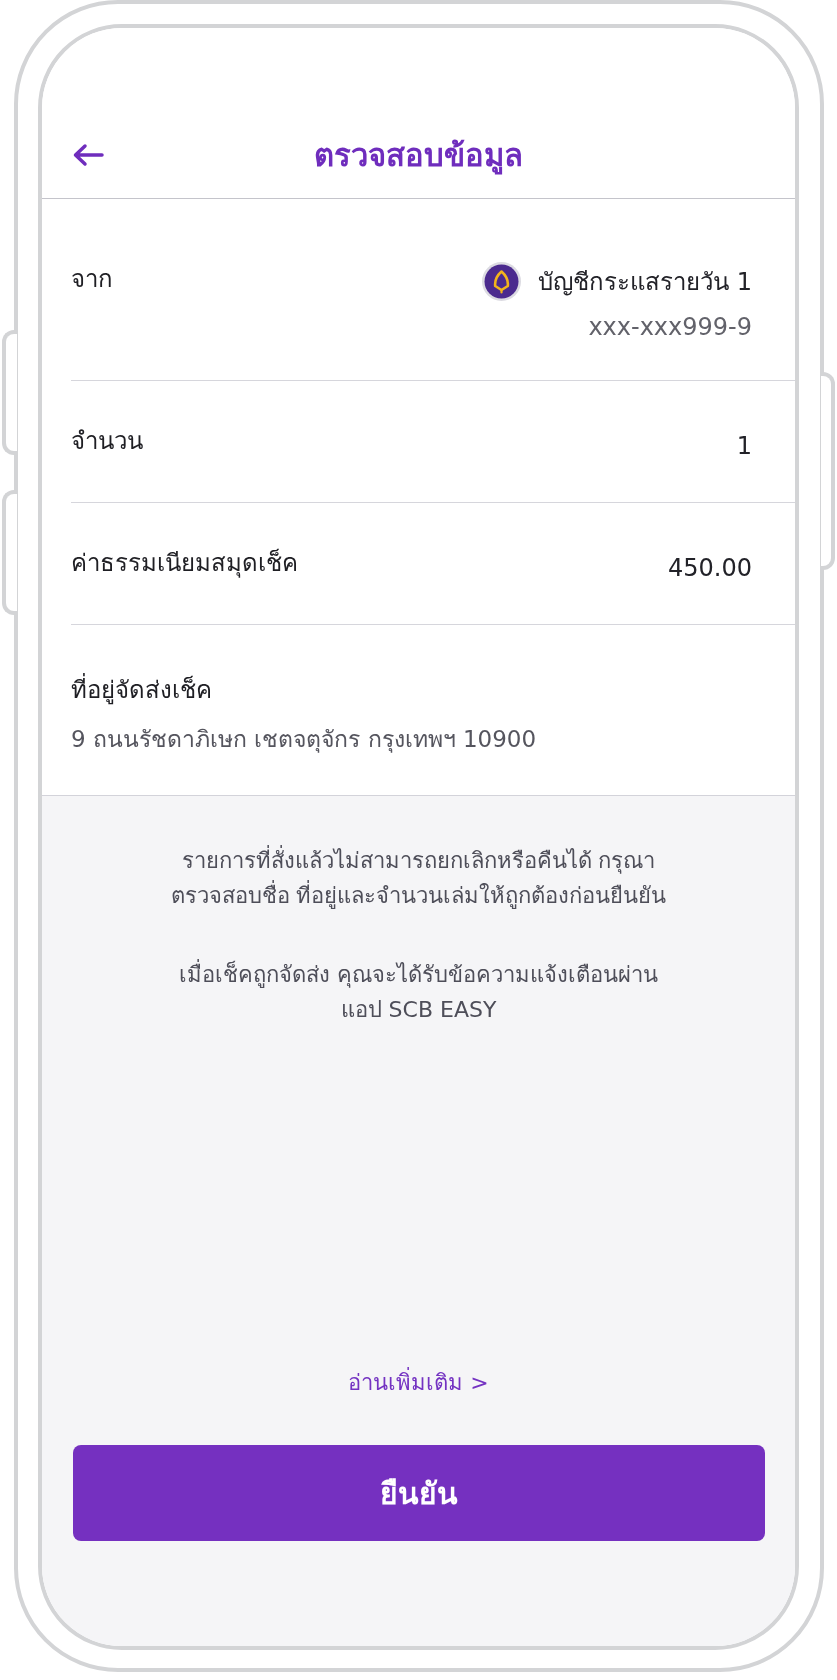  Describe the element at coordinates (418, 1493) in the screenshot. I see `confirm-button: ยืนยัน` at that location.